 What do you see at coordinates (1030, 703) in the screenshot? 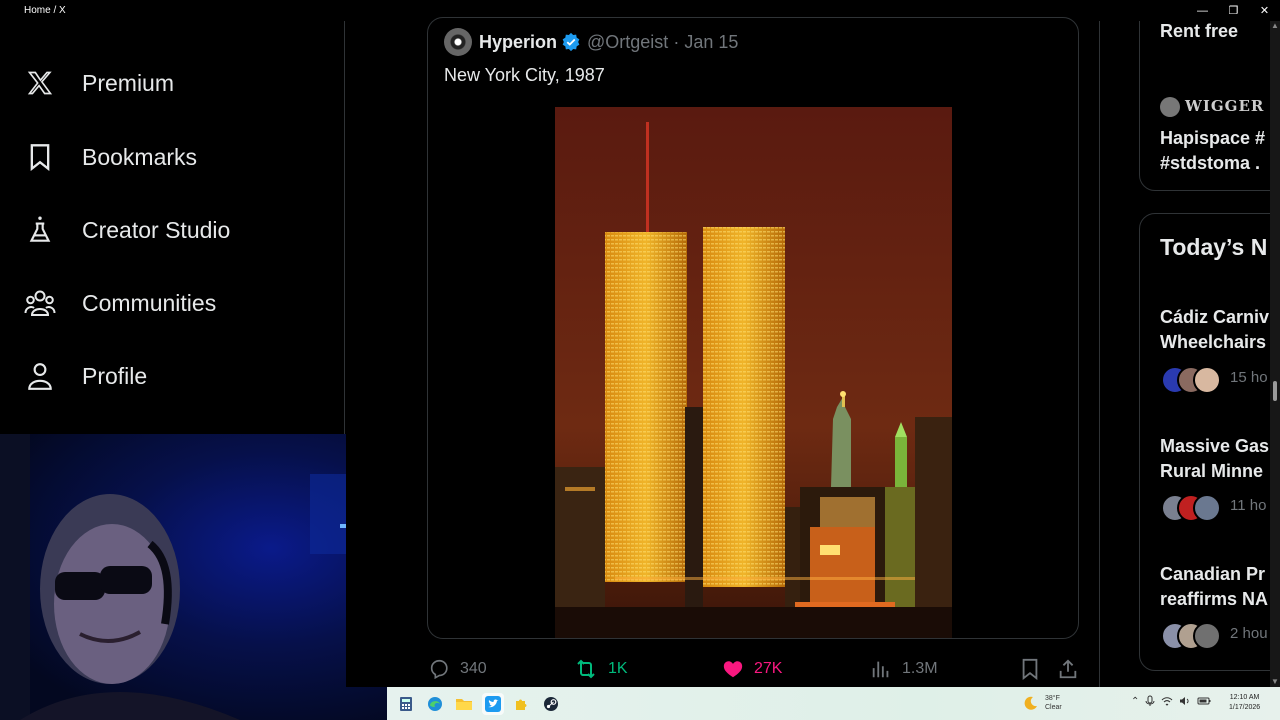
I see `moon-icon` at bounding box center [1030, 703].